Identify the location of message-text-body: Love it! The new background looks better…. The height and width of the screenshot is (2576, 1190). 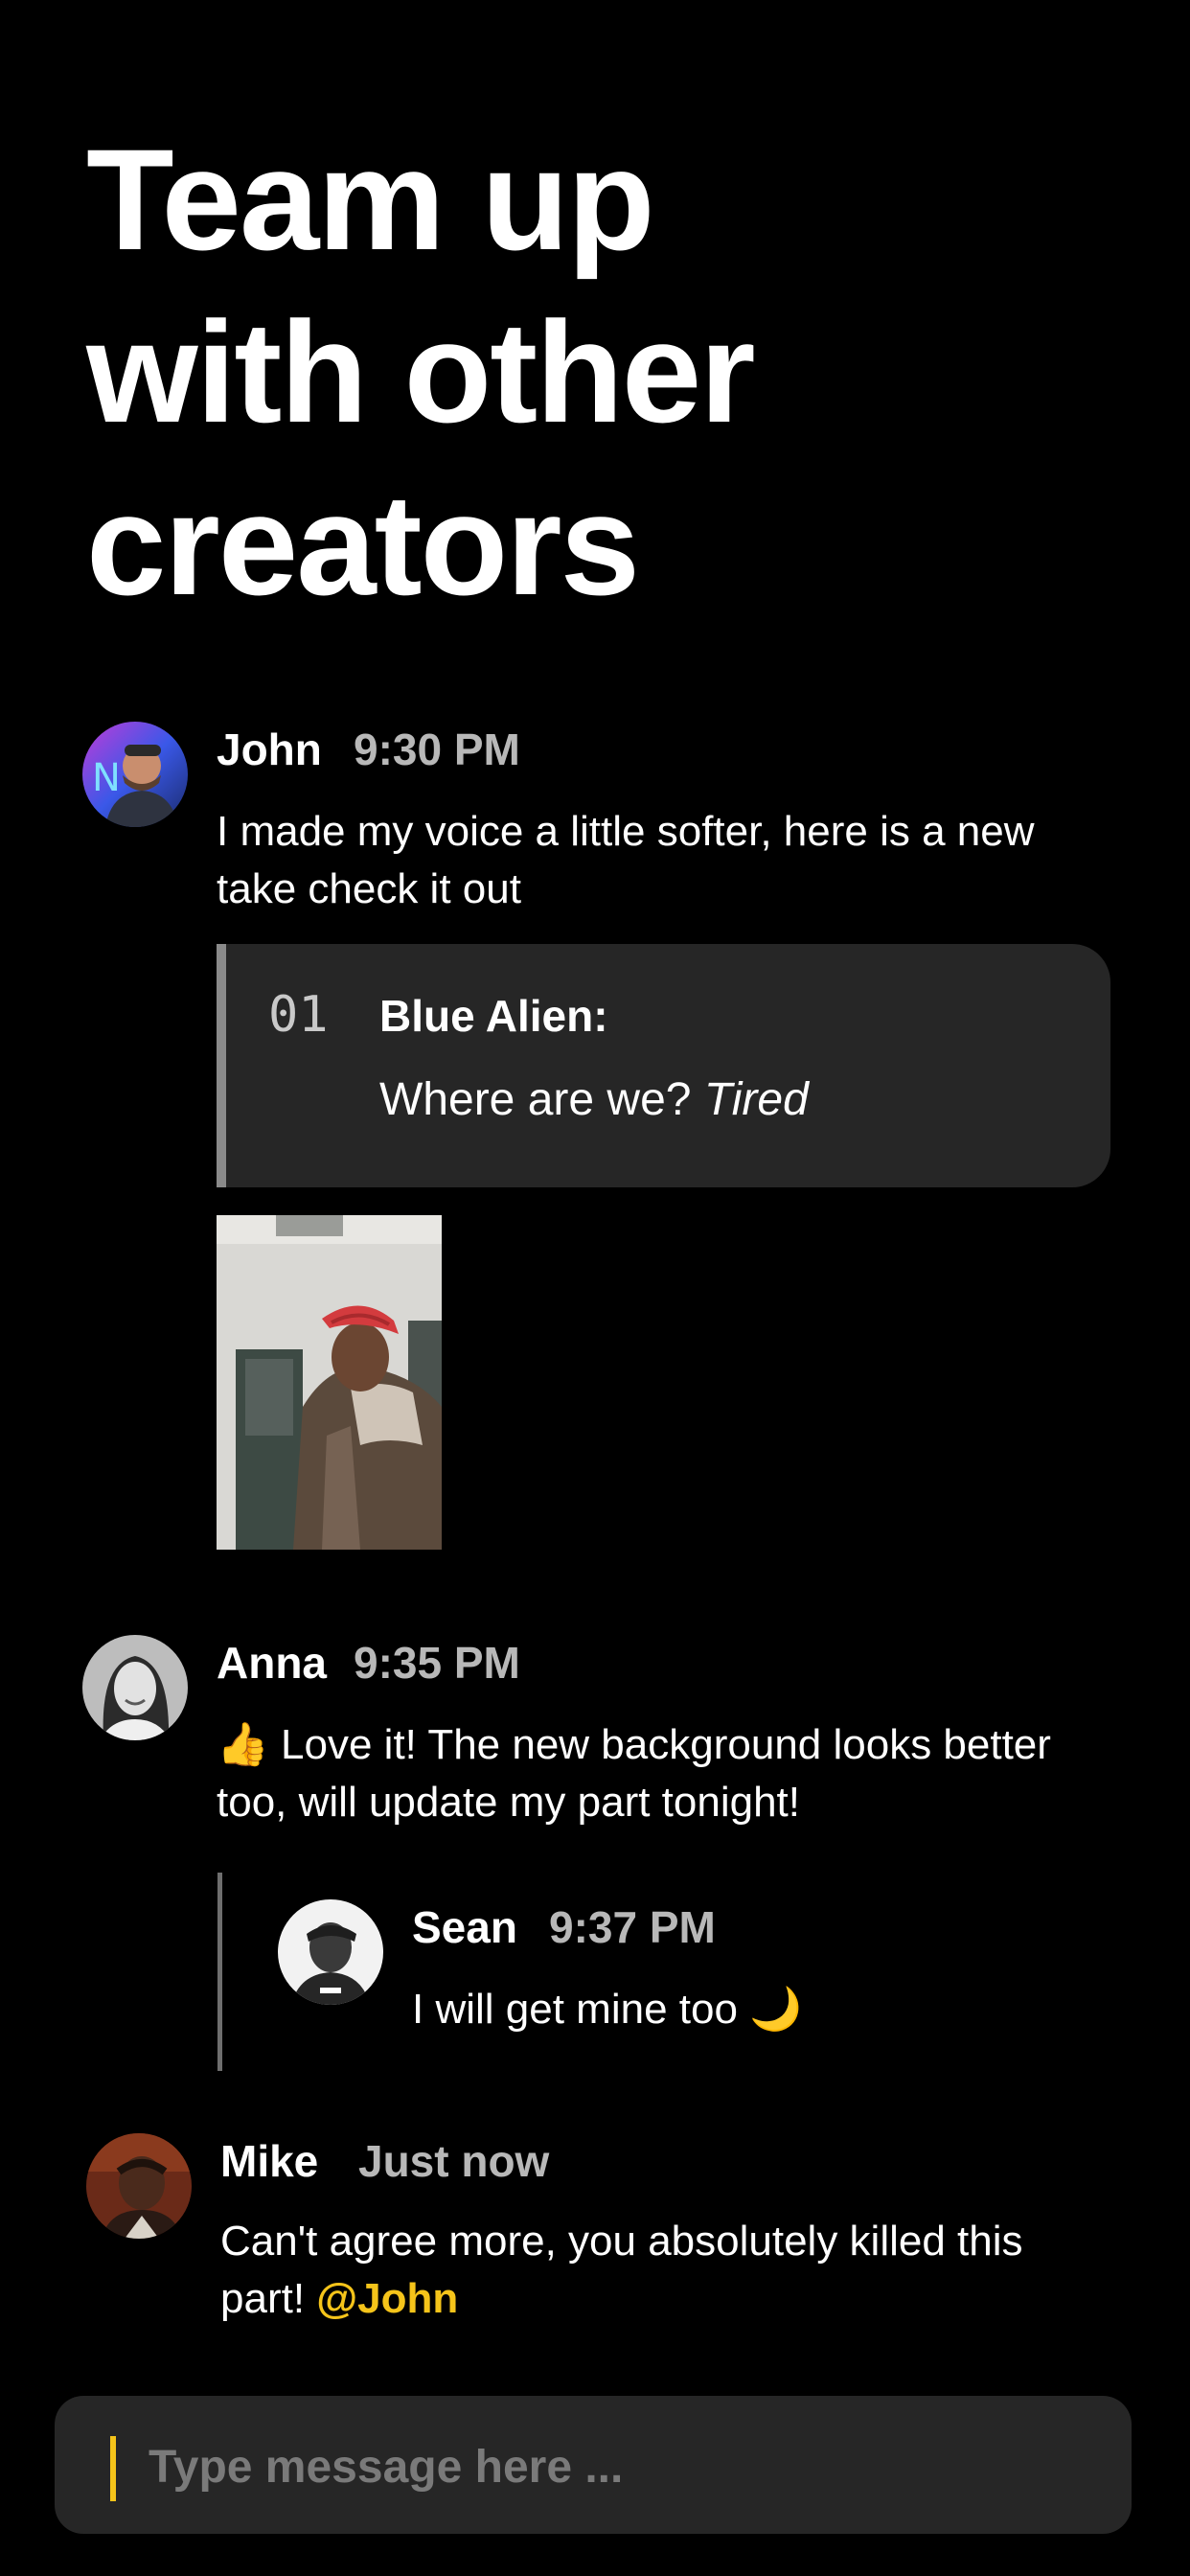
(634, 1773).